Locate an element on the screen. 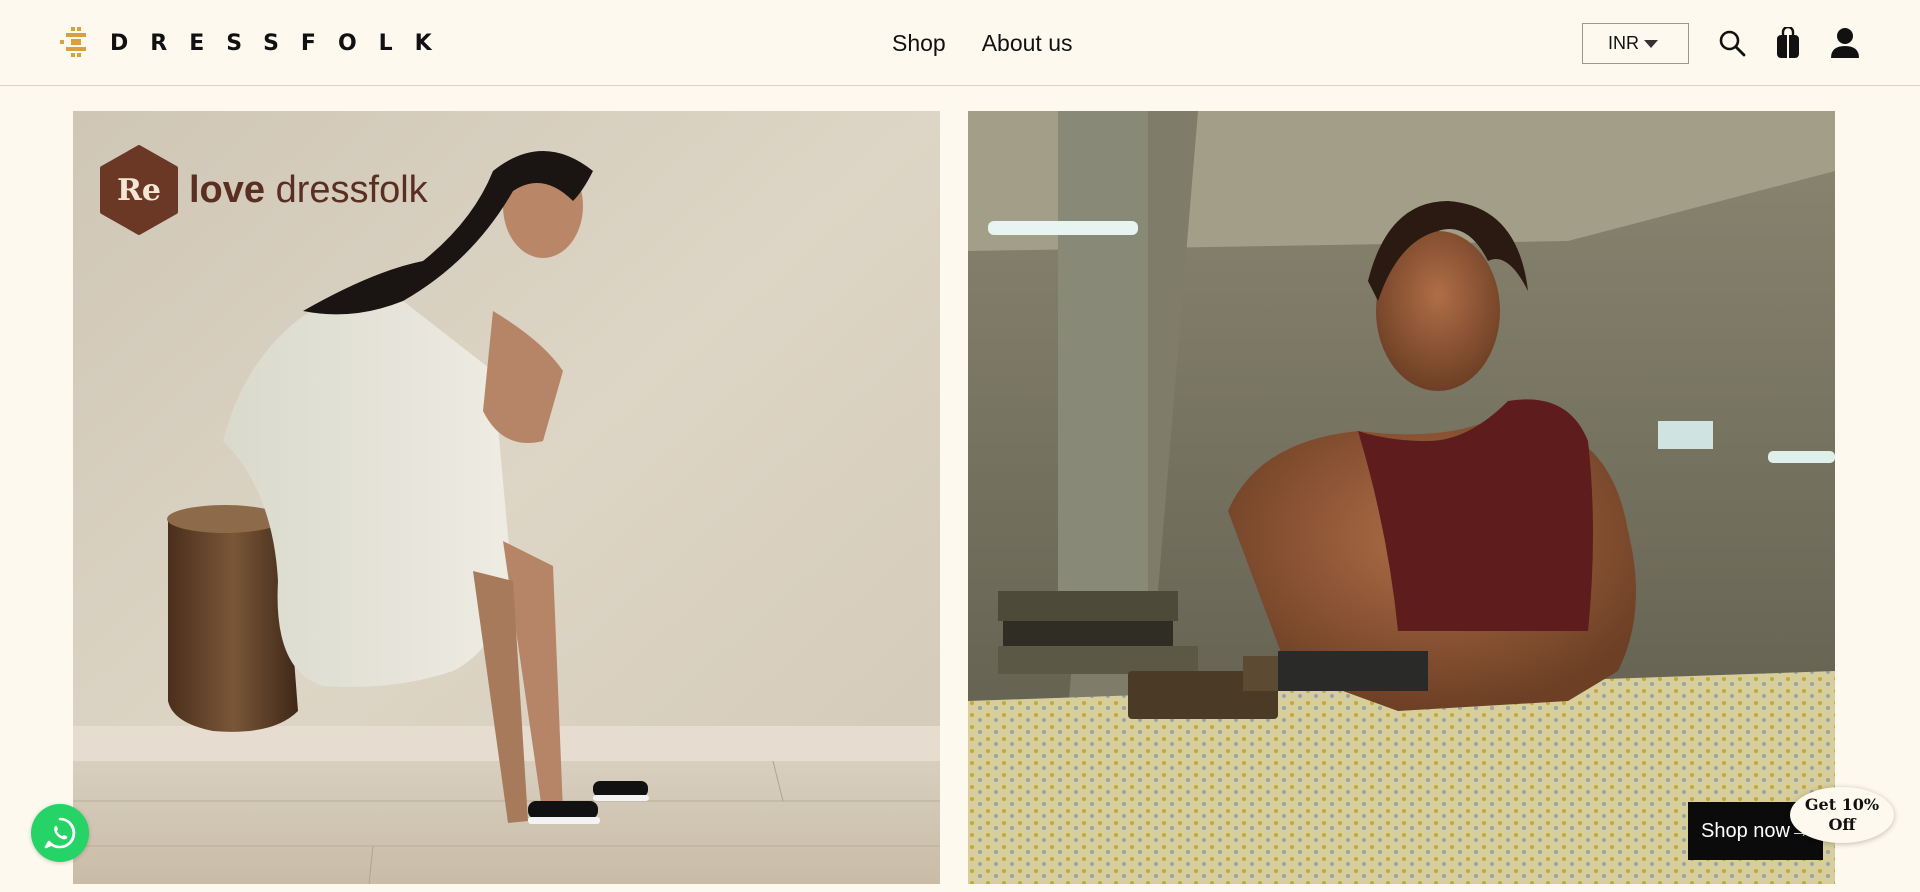  logo-mark-icon is located at coordinates (73, 42).